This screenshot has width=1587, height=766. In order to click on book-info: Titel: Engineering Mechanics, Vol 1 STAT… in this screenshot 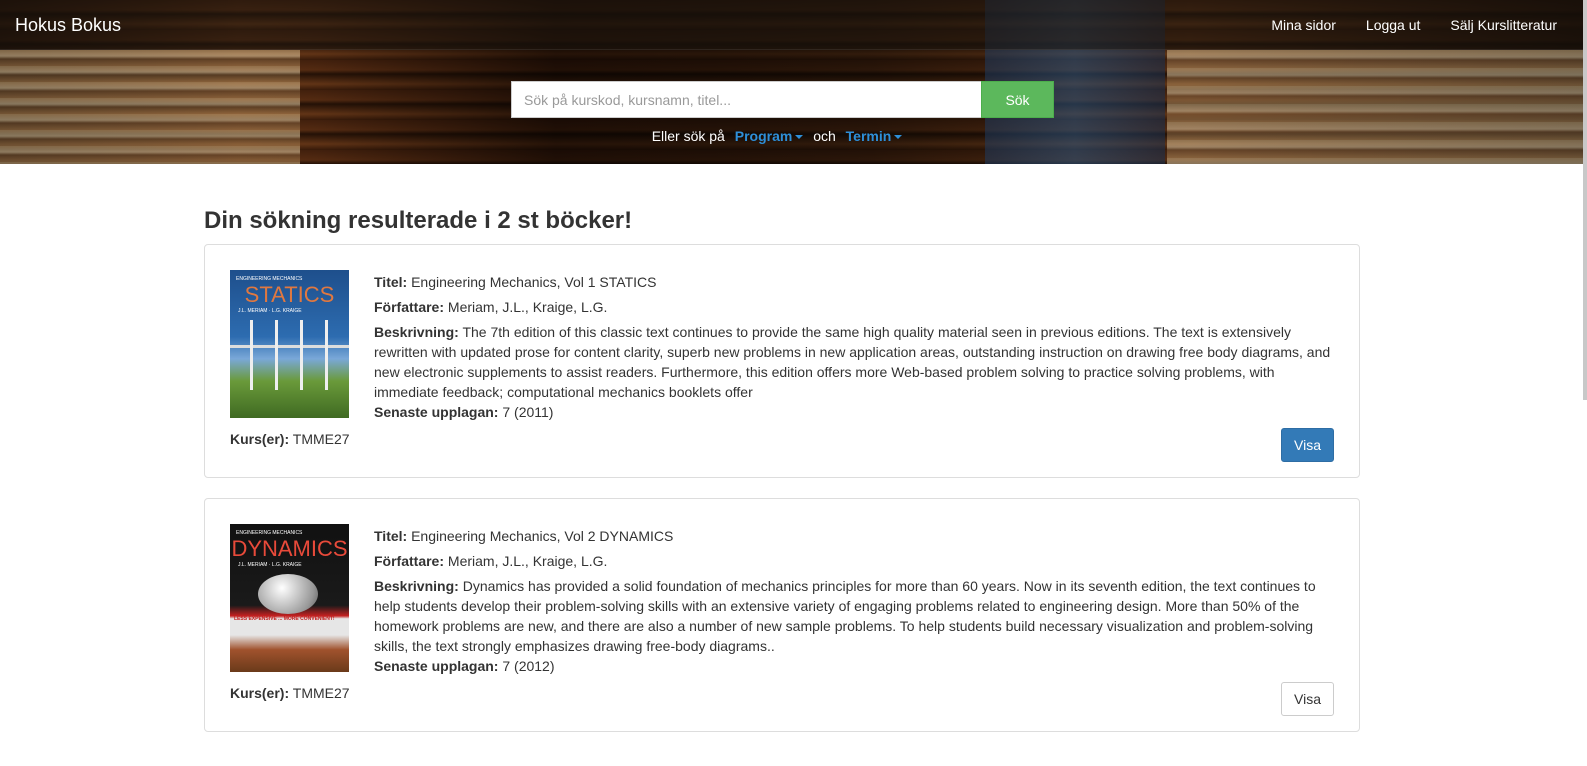, I will do `click(856, 349)`.